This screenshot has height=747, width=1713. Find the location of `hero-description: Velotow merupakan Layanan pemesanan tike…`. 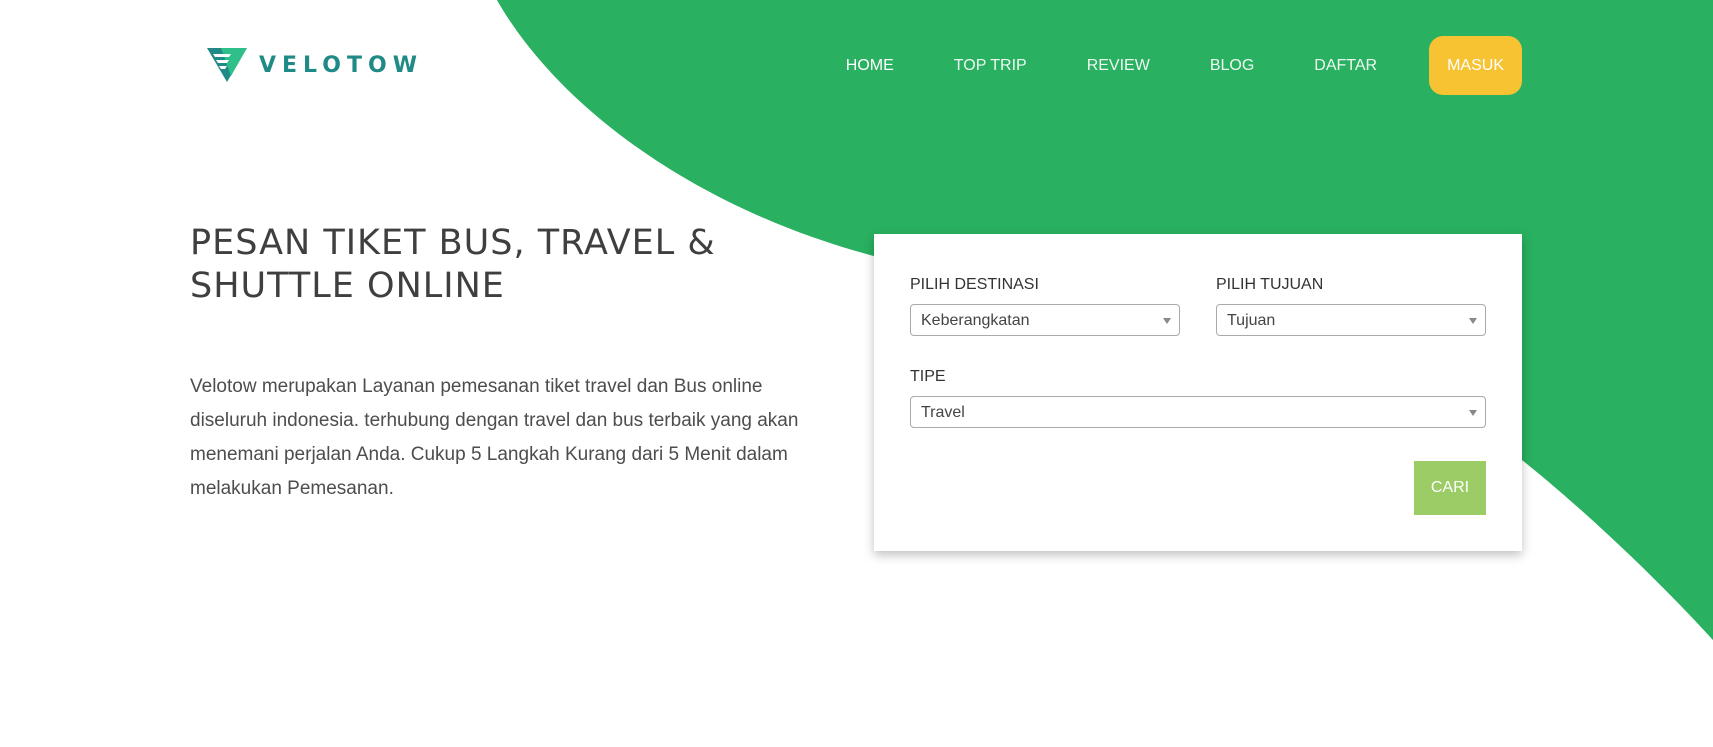

hero-description: Velotow merupakan Layanan pemesanan tike… is located at coordinates (494, 437).